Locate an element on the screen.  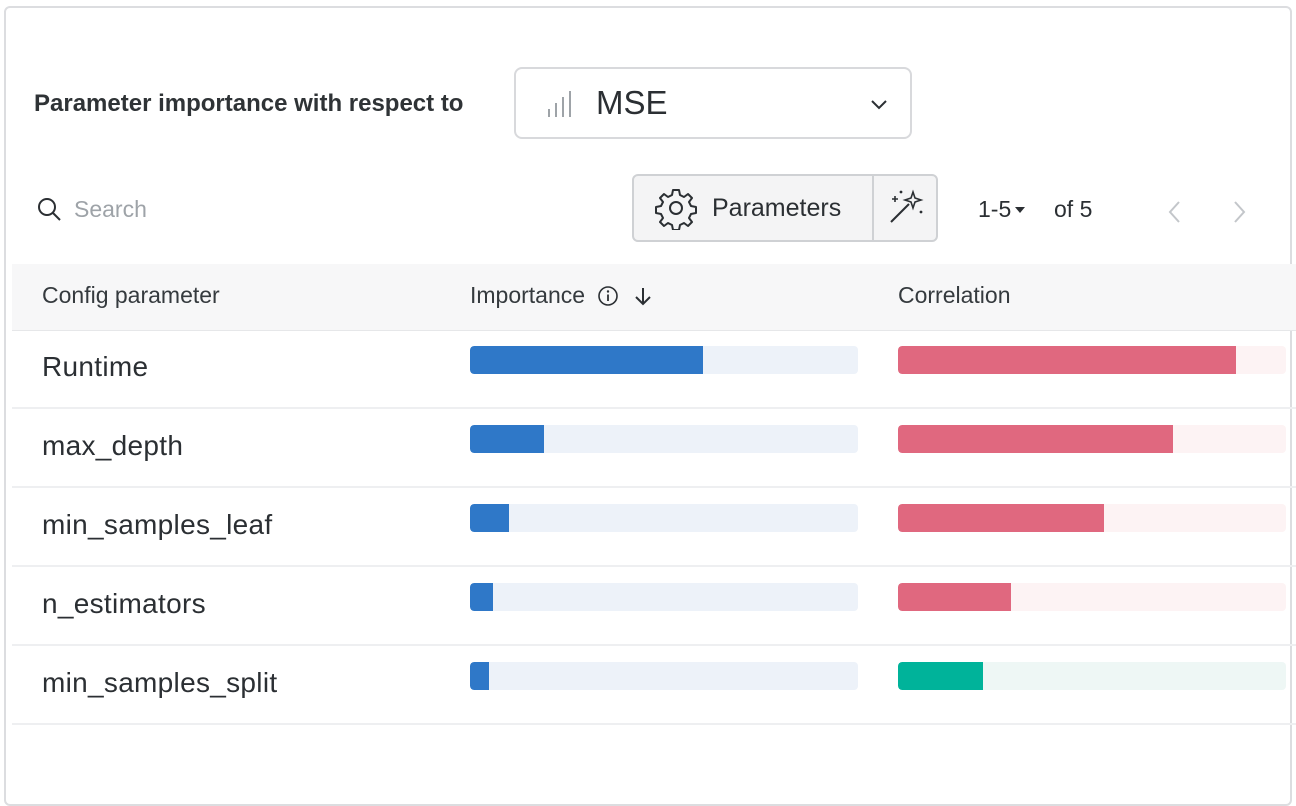
parameters-button: Parameters is located at coordinates (754, 208).